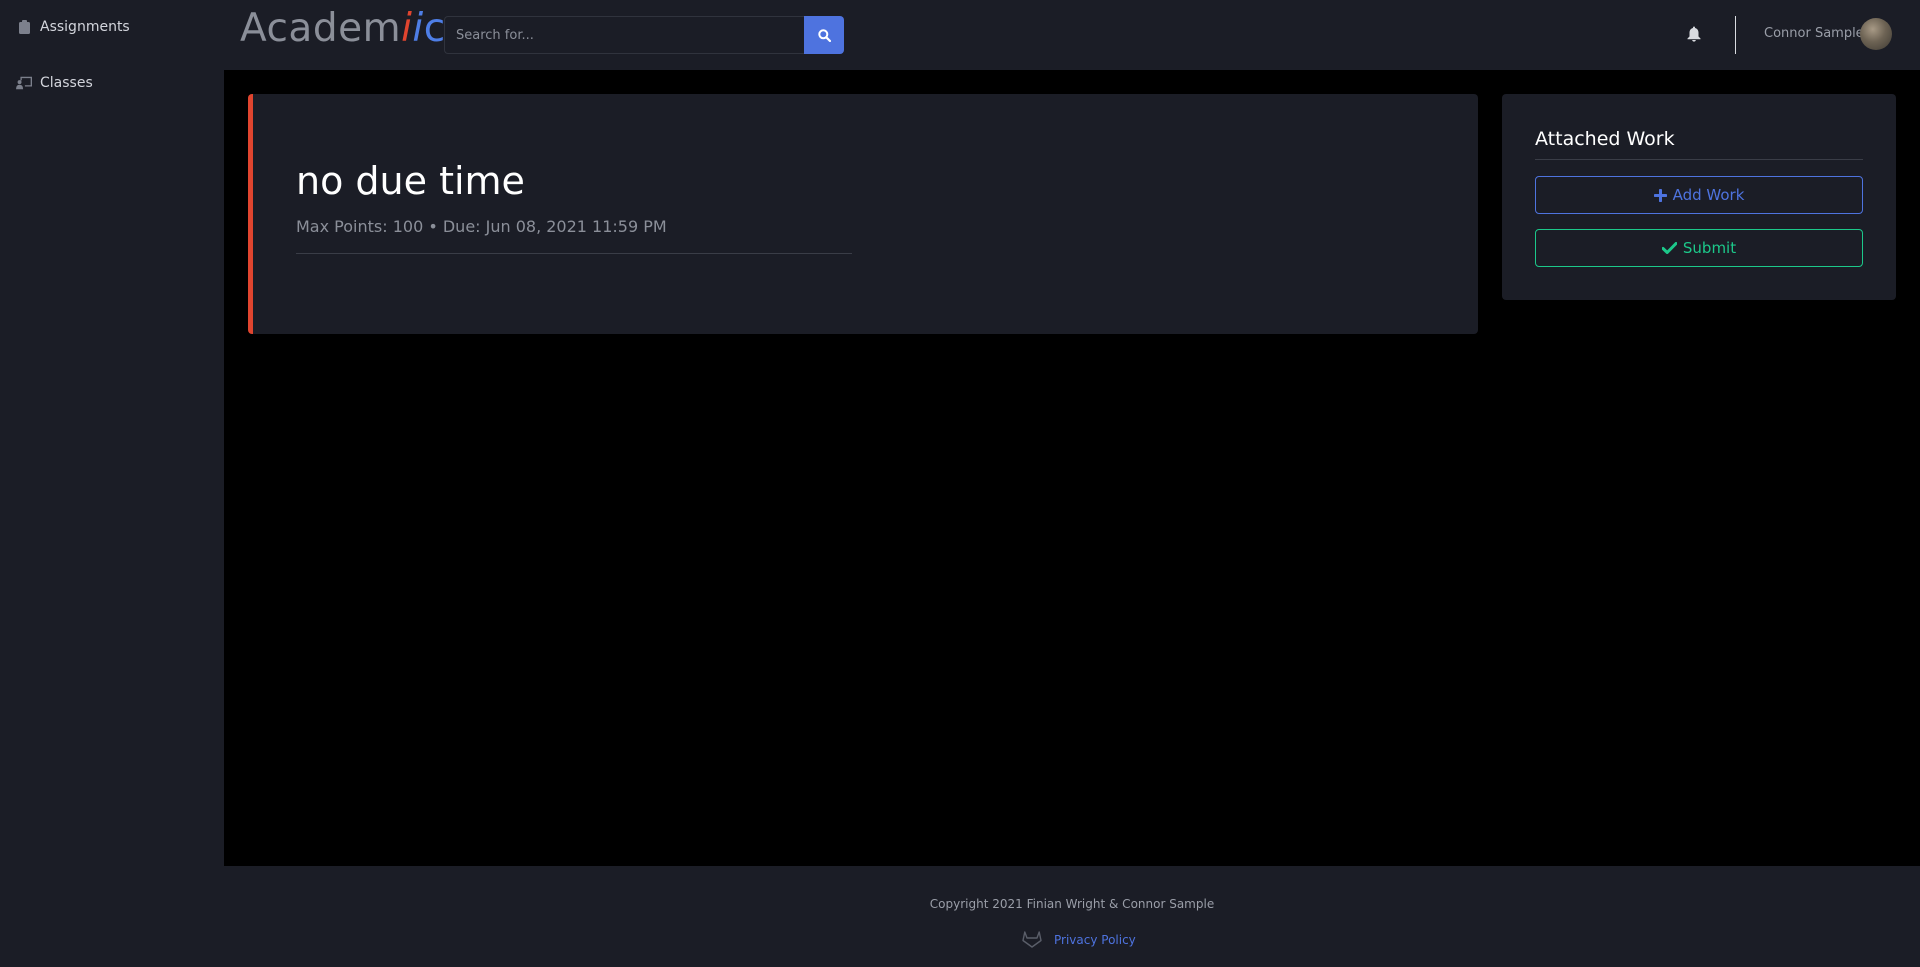 This screenshot has width=1920, height=967. Describe the element at coordinates (112, 433) in the screenshot. I see `sidebar: Assignments Classes` at that location.